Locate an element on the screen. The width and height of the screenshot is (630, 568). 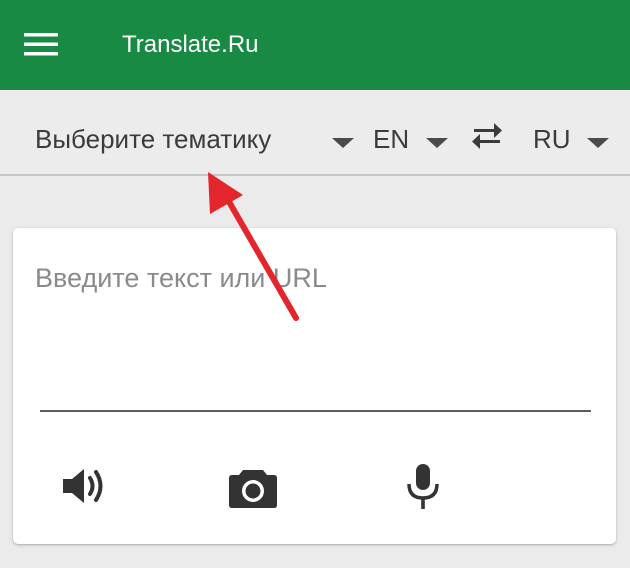
speaker-icon is located at coordinates (85, 486).